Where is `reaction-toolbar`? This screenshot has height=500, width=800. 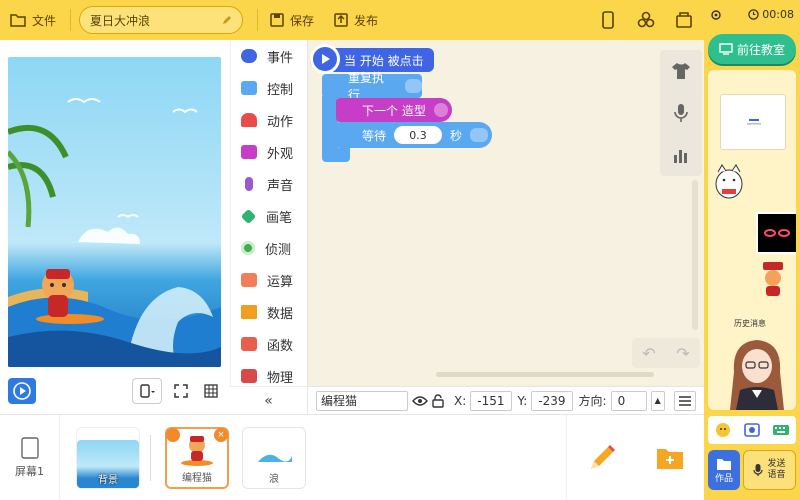
reaction-toolbar is located at coordinates (752, 430).